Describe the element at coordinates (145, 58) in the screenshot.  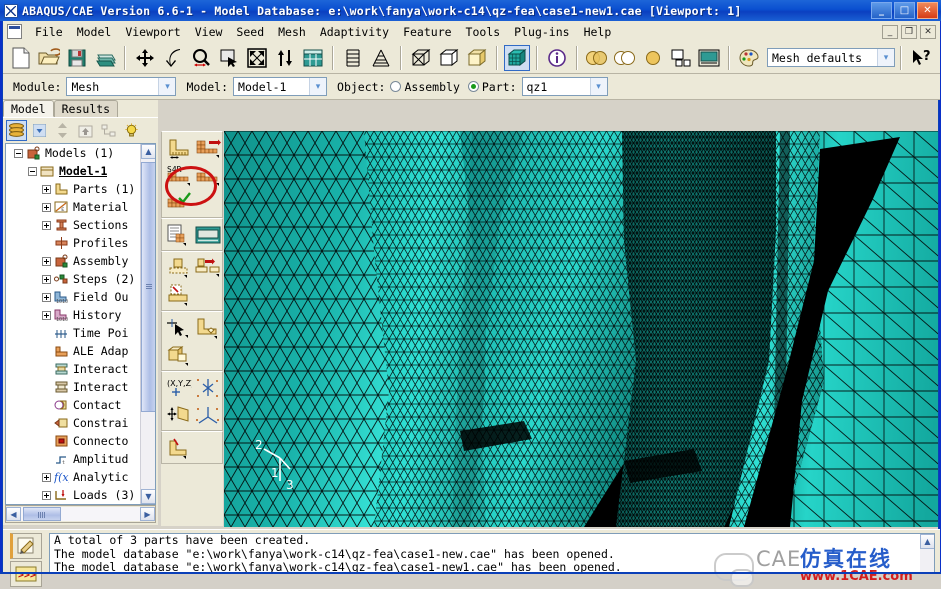
I see `pan-view-icon` at that location.